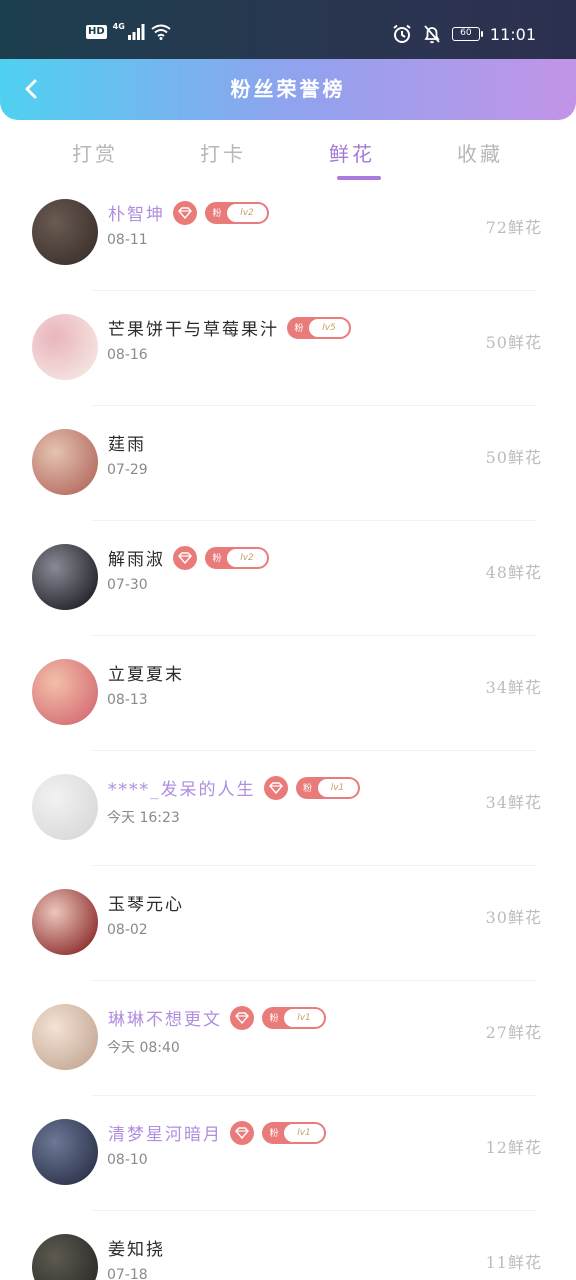  Describe the element at coordinates (96, 32) in the screenshot. I see `hd-badge: HD` at that location.